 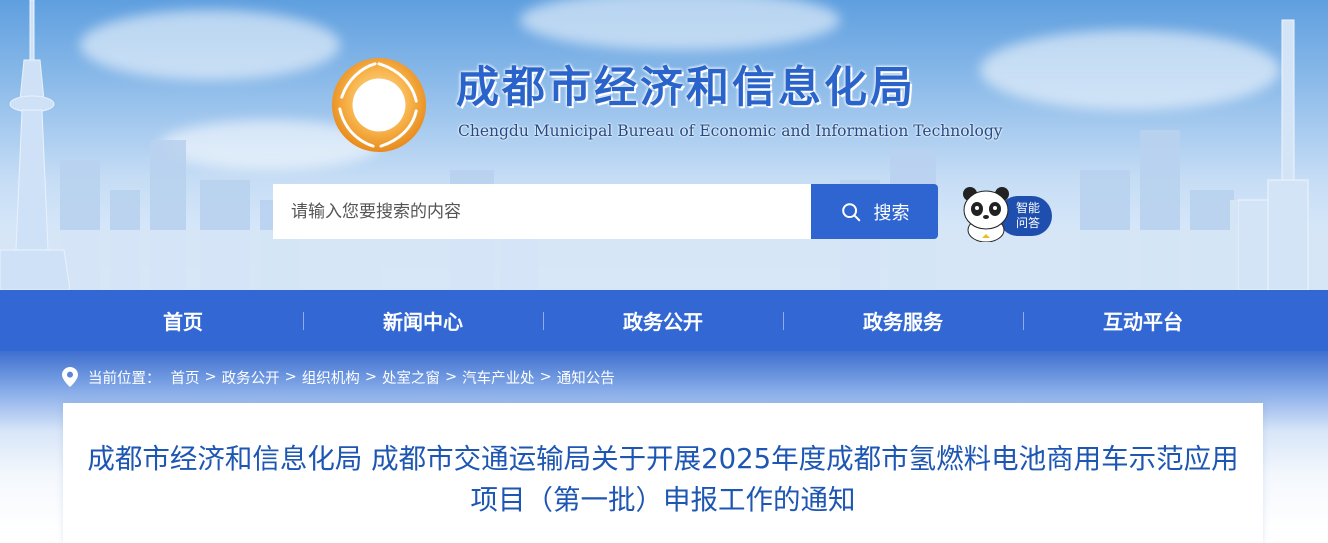 I want to click on nav-item-label: 首页, so click(x=183, y=322).